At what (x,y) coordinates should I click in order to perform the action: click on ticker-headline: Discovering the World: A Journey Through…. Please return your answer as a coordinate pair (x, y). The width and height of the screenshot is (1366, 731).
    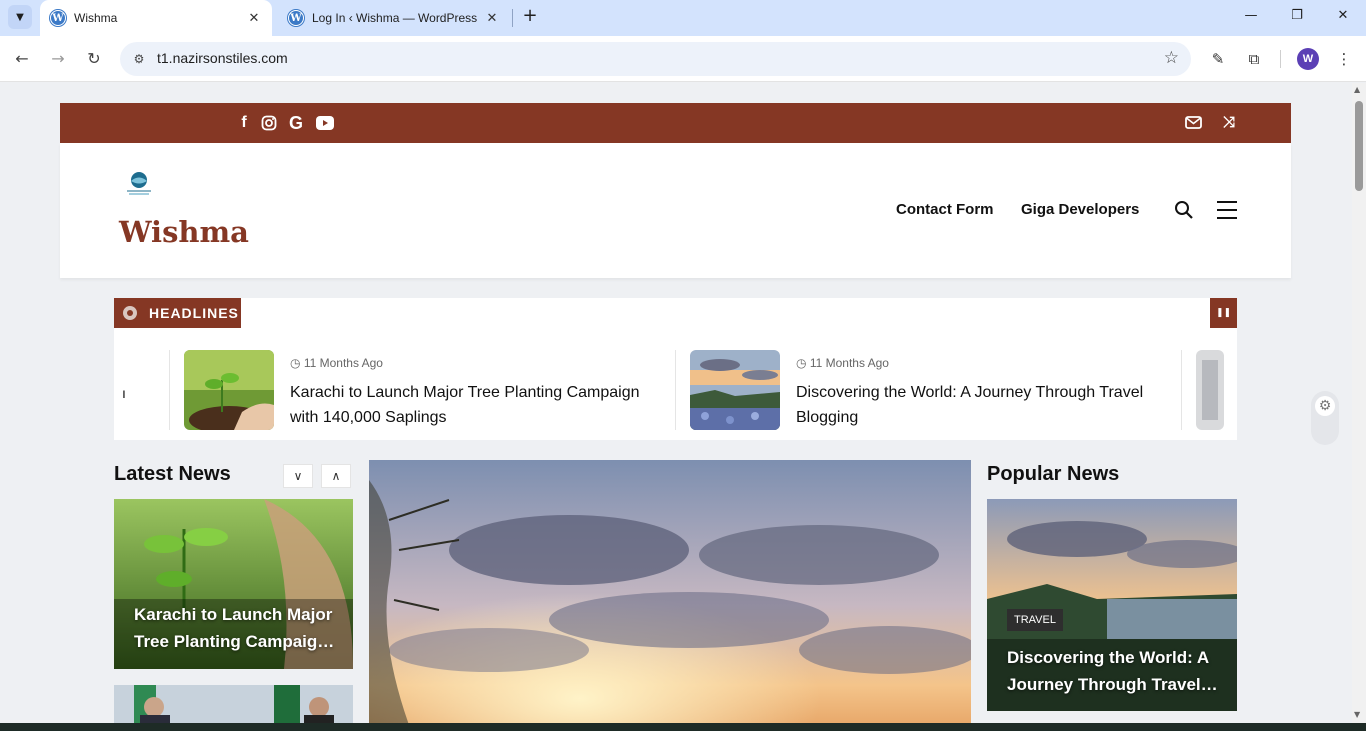
    Looking at the image, I should click on (986, 405).